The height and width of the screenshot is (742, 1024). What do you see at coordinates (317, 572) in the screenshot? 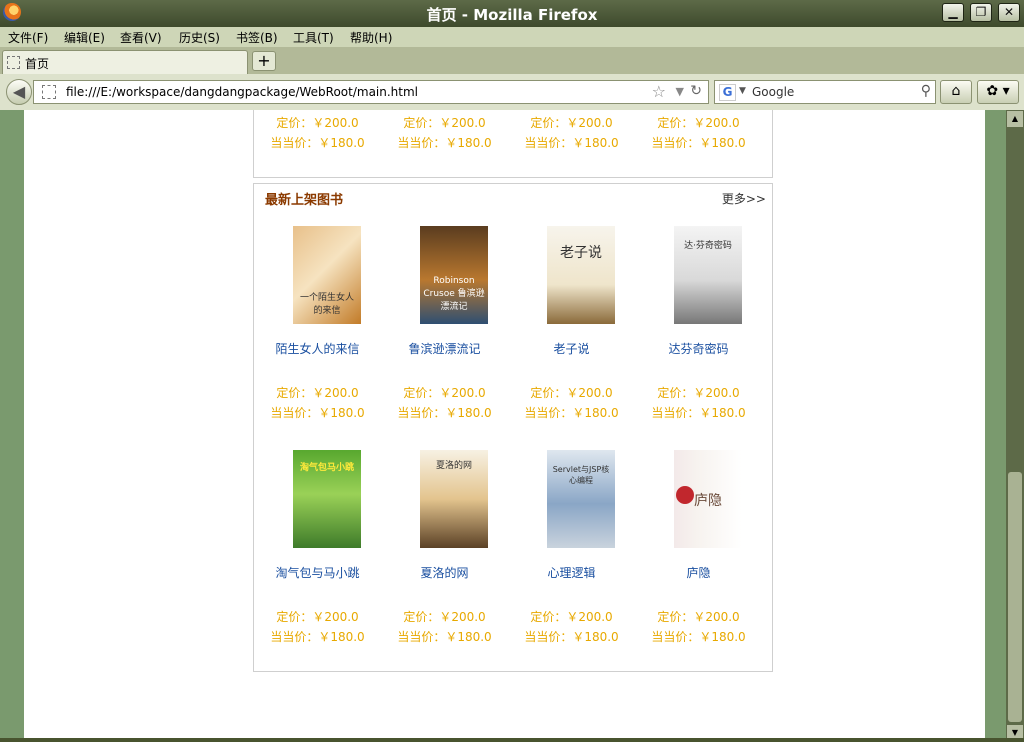
I see `book-title-link: 淘气包与马小跳` at bounding box center [317, 572].